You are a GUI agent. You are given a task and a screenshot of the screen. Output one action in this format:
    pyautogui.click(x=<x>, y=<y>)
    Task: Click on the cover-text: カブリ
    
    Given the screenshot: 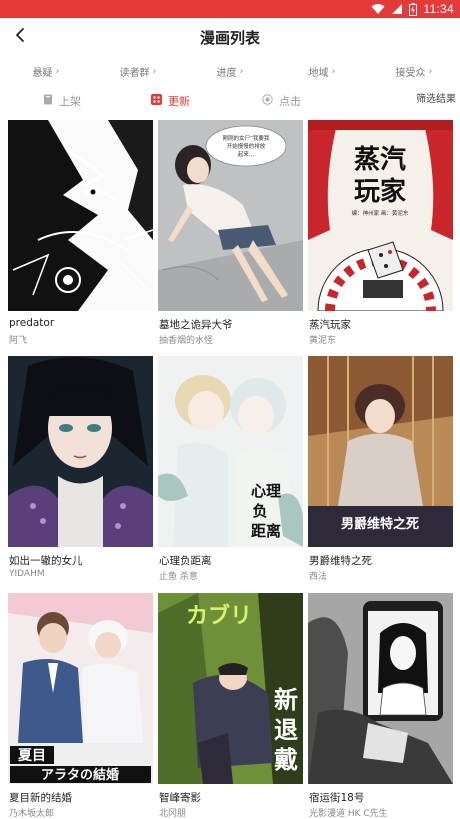 What is the action you would take?
    pyautogui.click(x=219, y=616)
    